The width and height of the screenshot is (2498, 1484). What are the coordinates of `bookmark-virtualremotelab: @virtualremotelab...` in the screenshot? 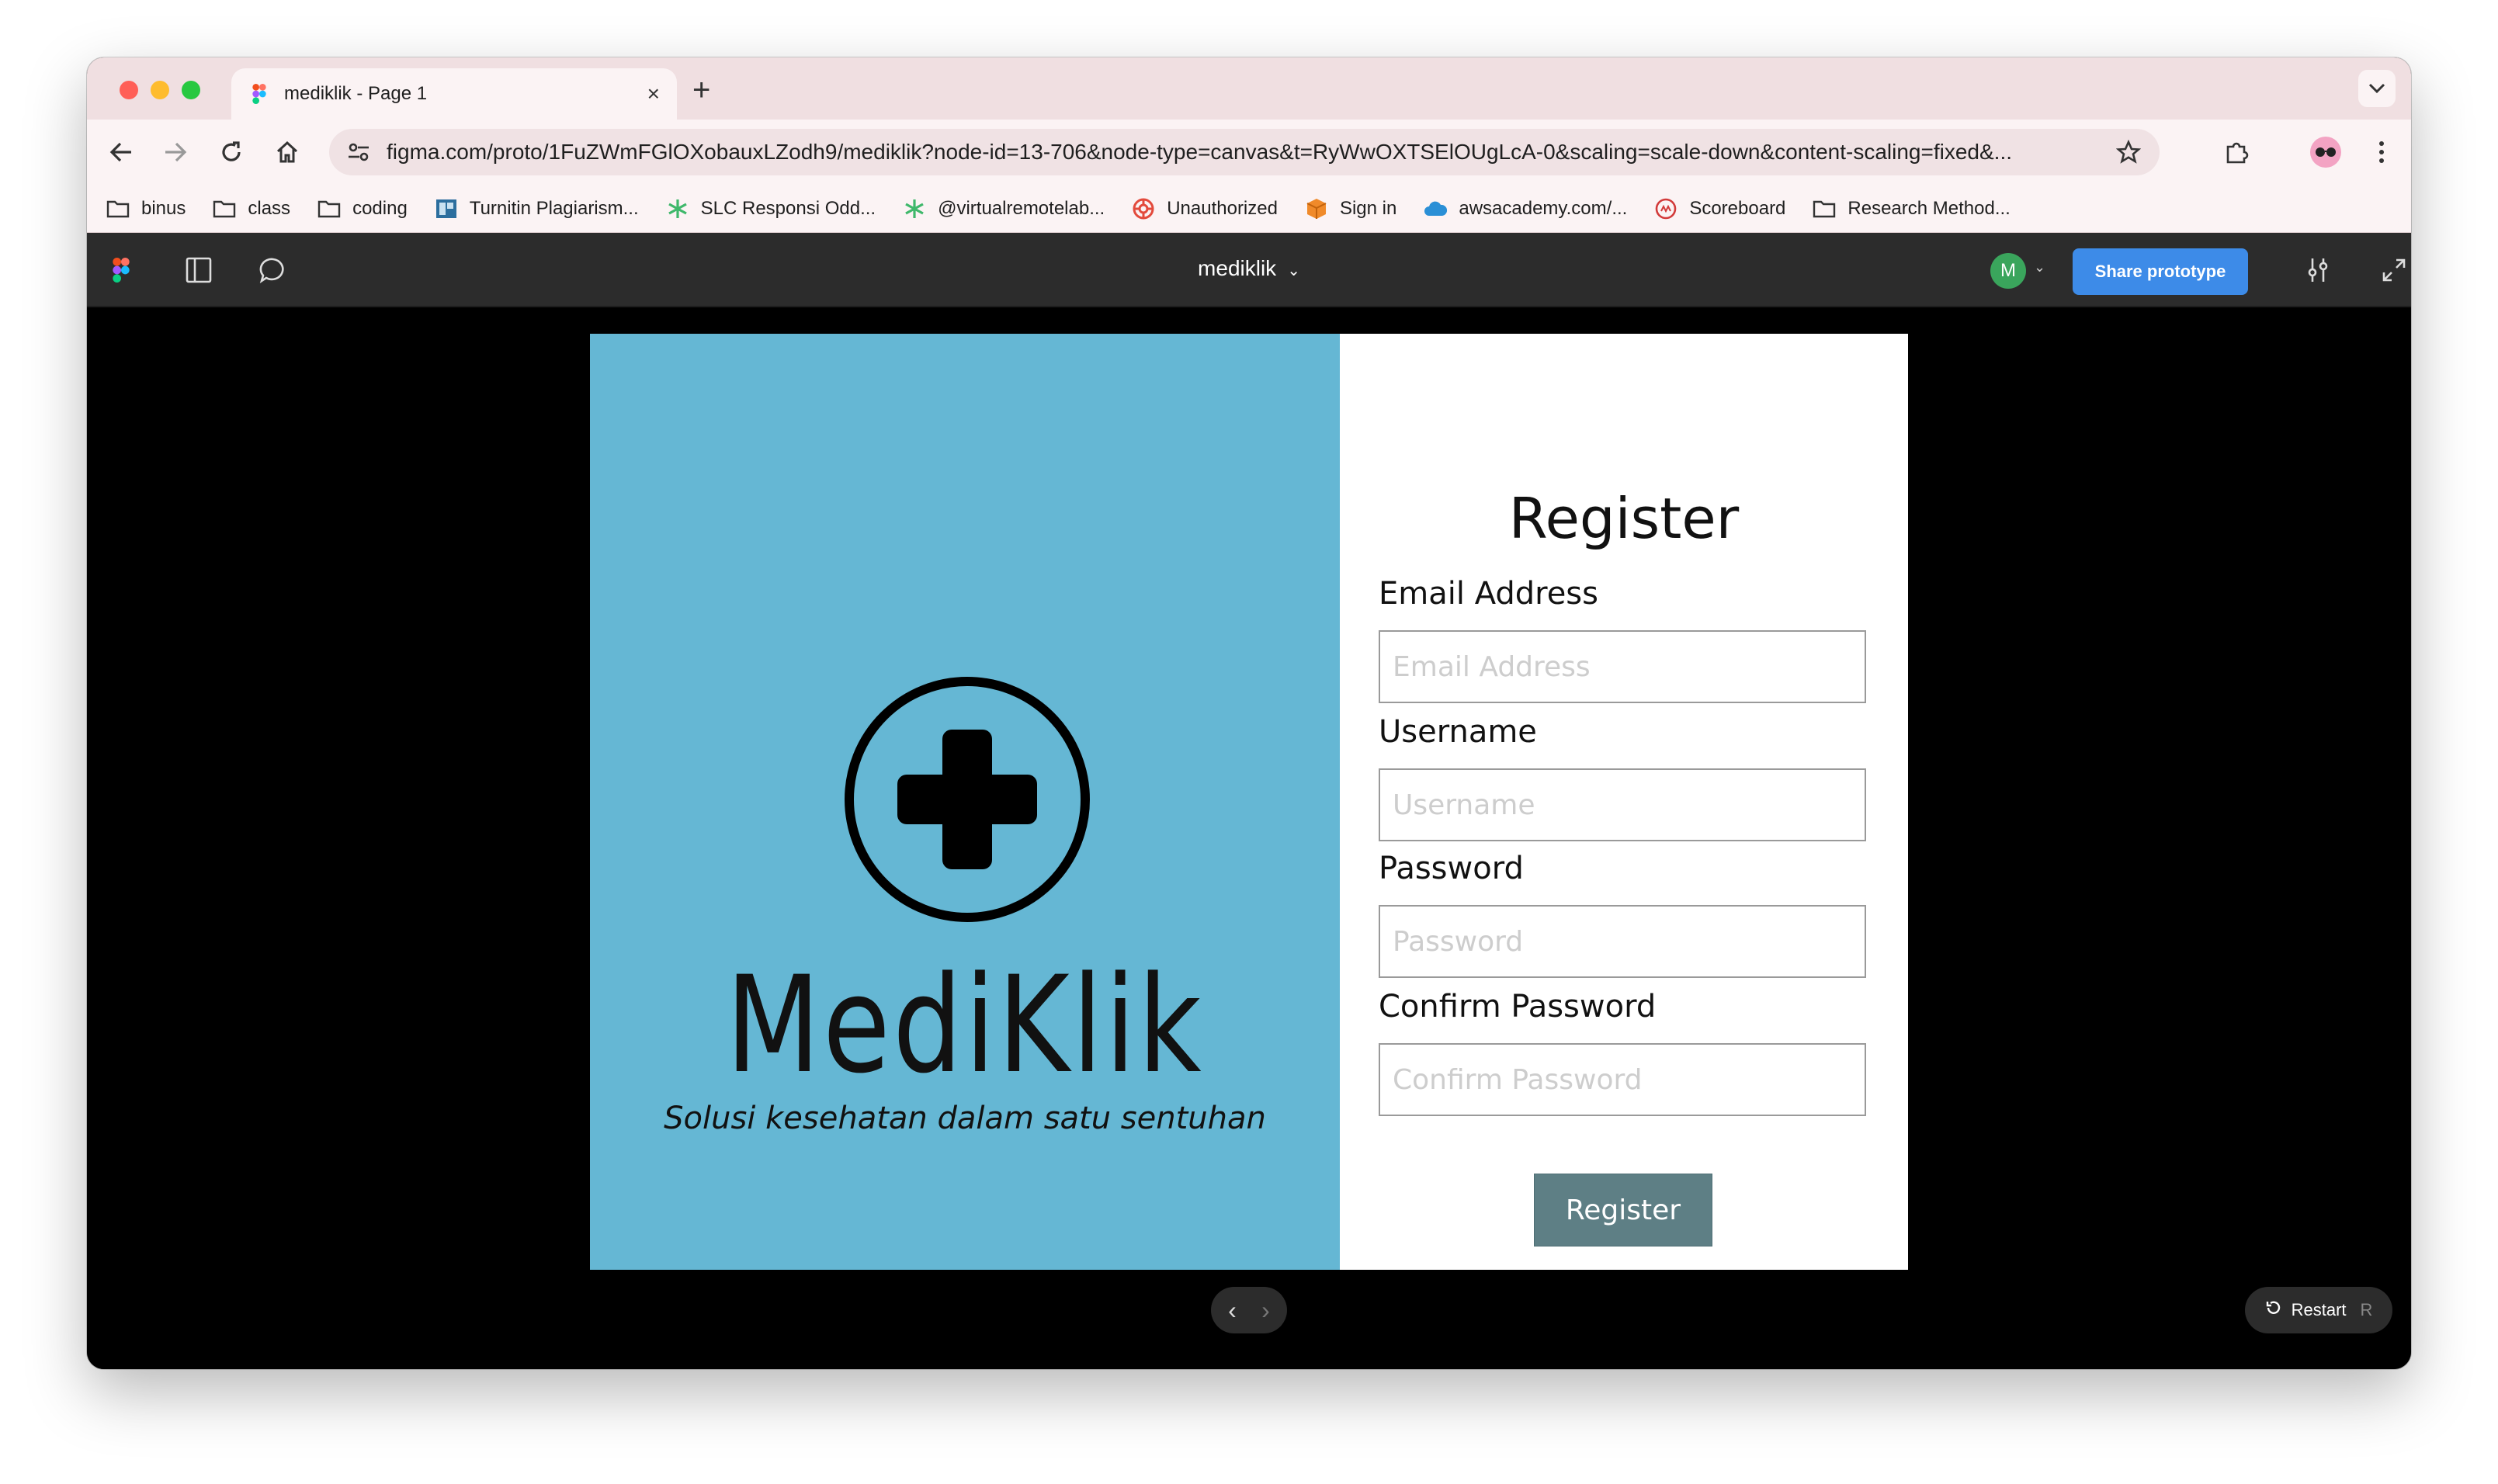 It's located at (1004, 209).